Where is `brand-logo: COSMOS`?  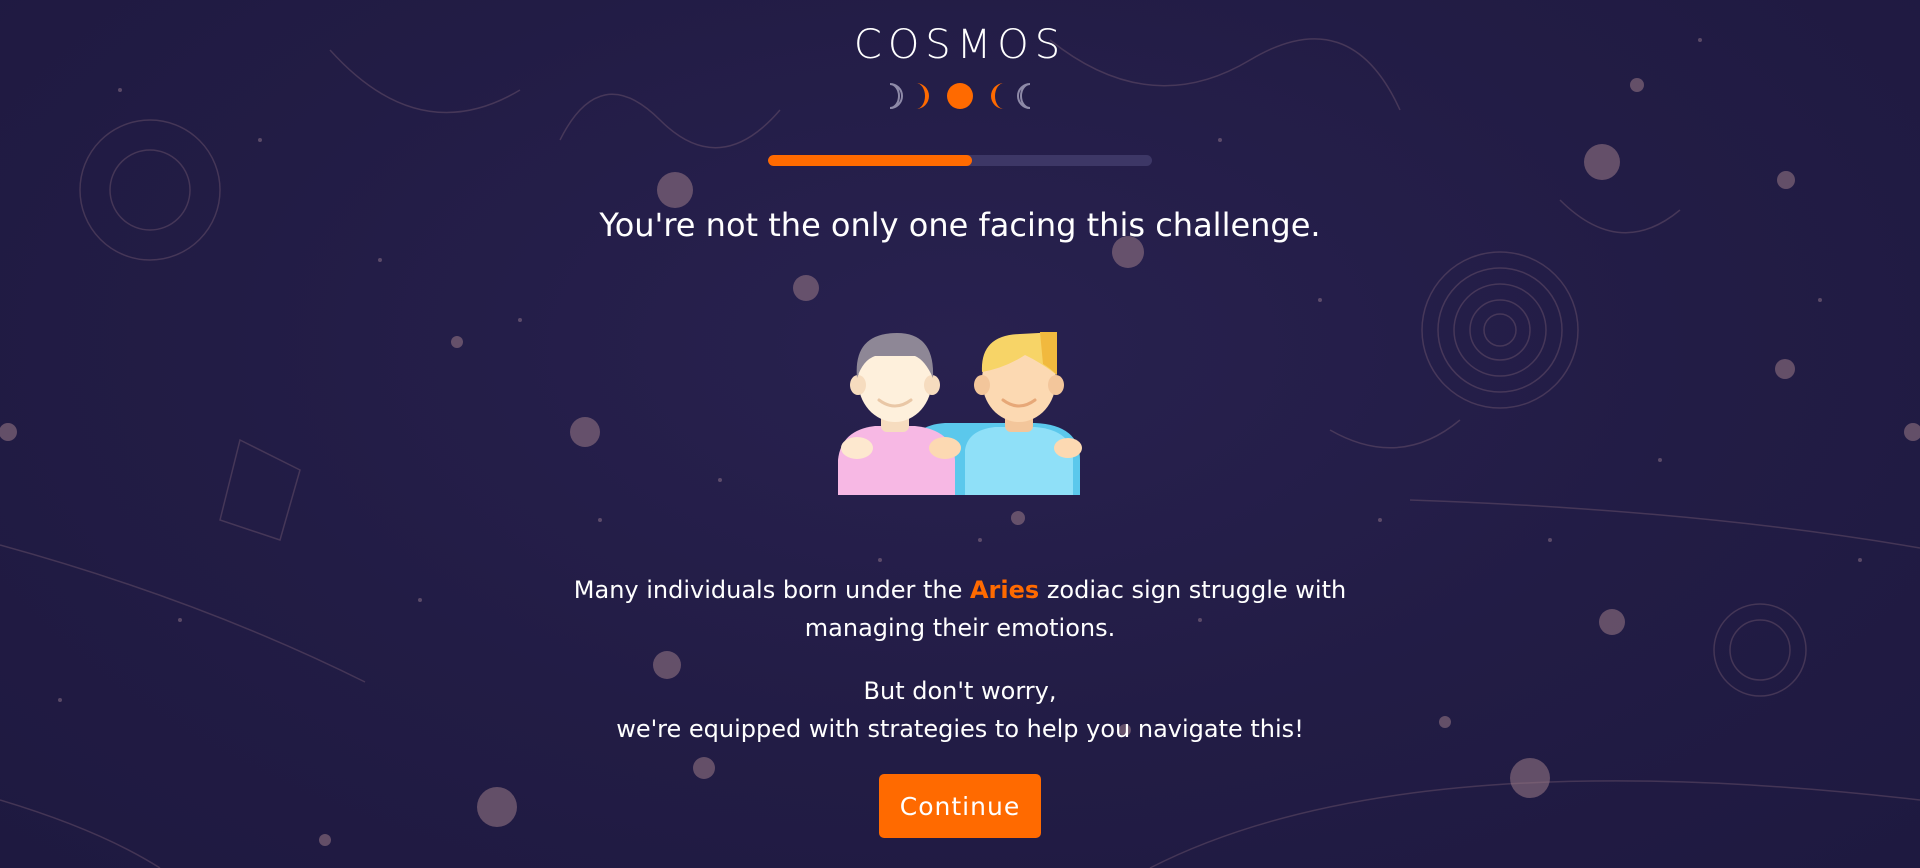 brand-logo: COSMOS is located at coordinates (960, 45).